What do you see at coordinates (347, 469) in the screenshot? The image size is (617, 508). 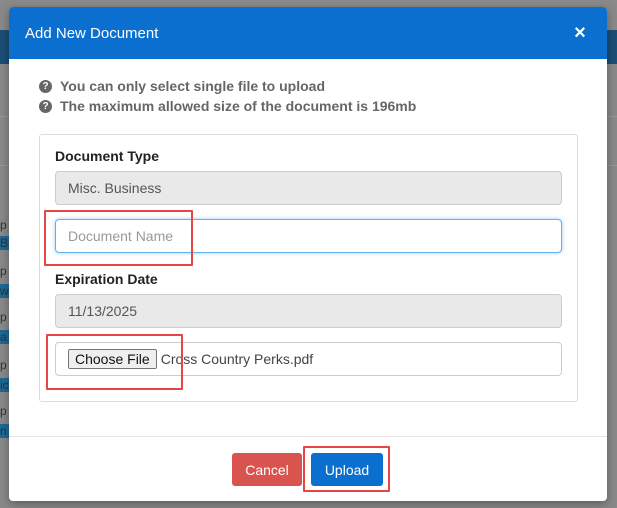 I see `upload-button: Upload` at bounding box center [347, 469].